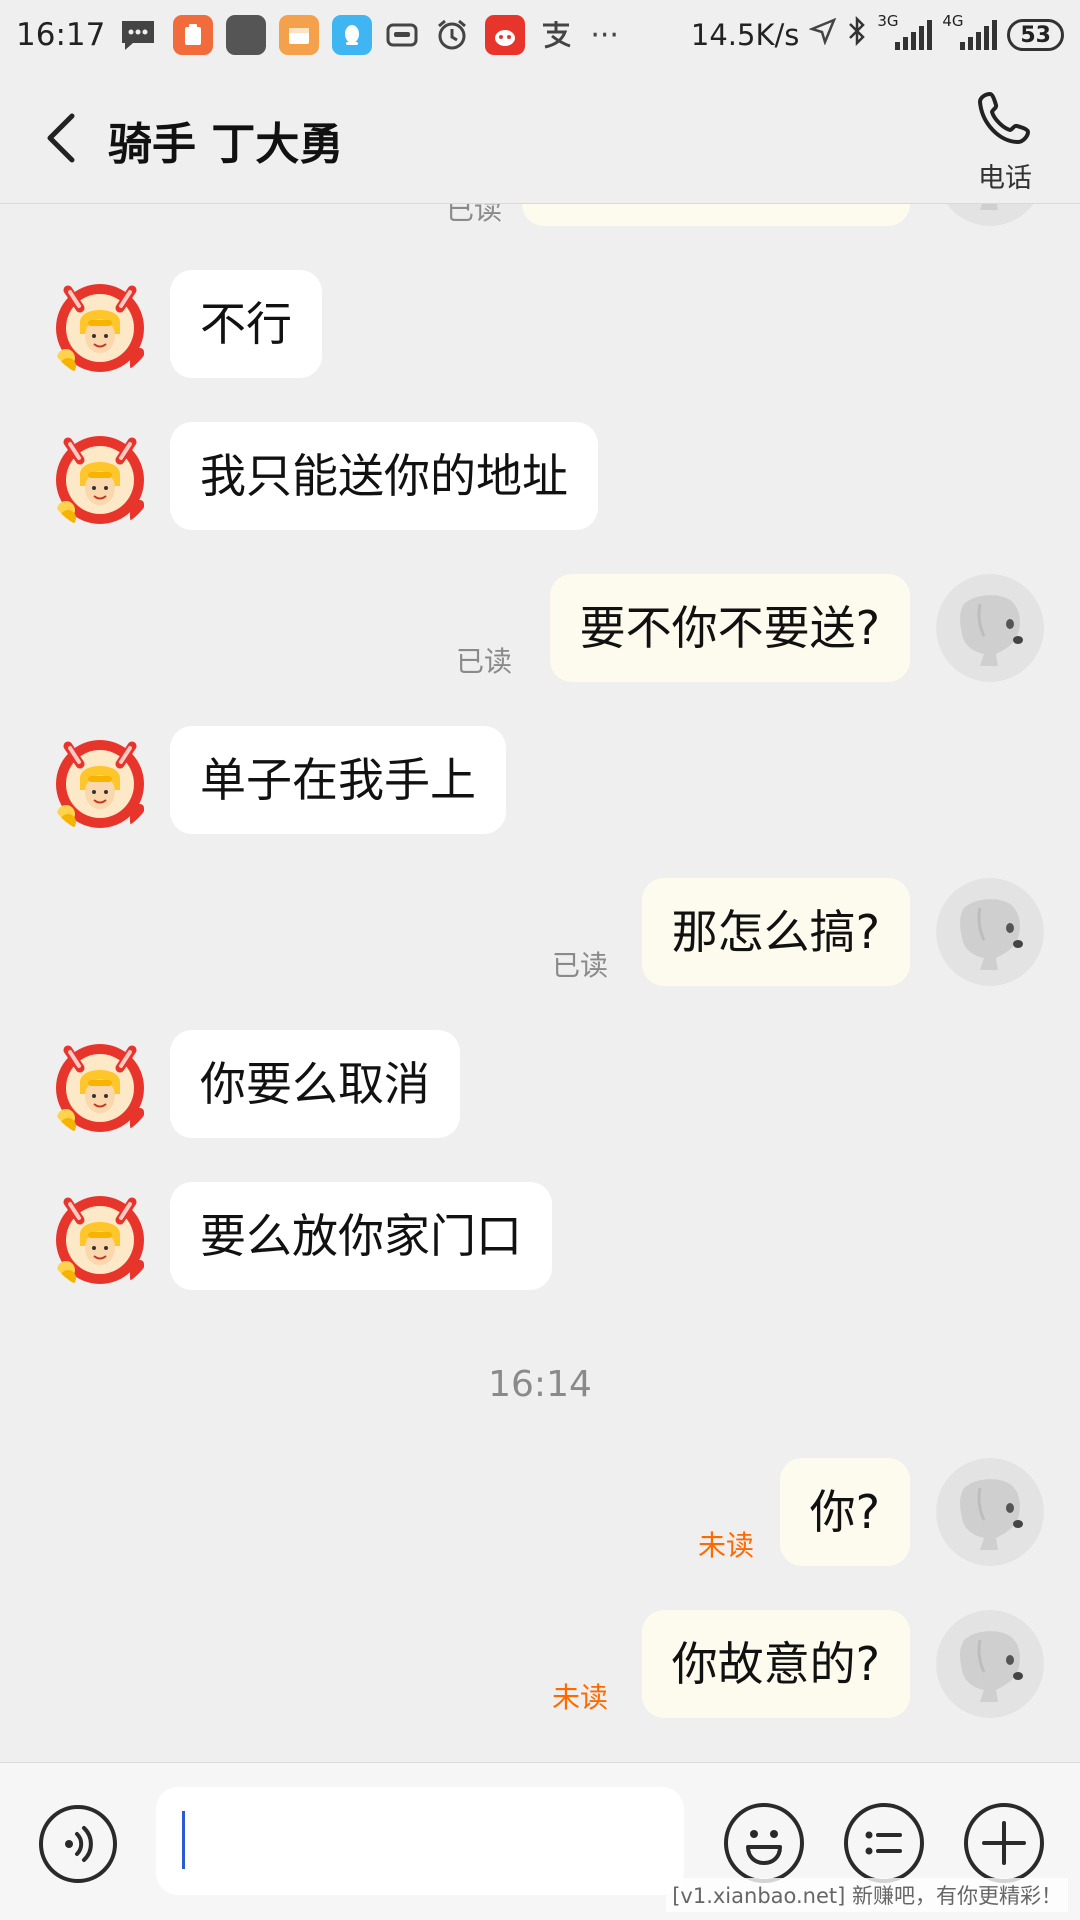  What do you see at coordinates (844, 1512) in the screenshot?
I see `message-bubble-outgoing: 你?` at bounding box center [844, 1512].